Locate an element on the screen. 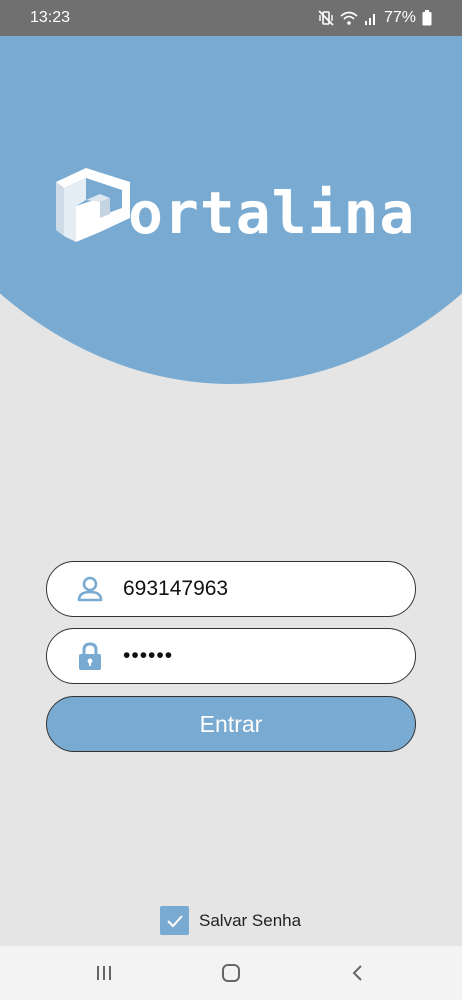  status-icons: 77% is located at coordinates (375, 18).